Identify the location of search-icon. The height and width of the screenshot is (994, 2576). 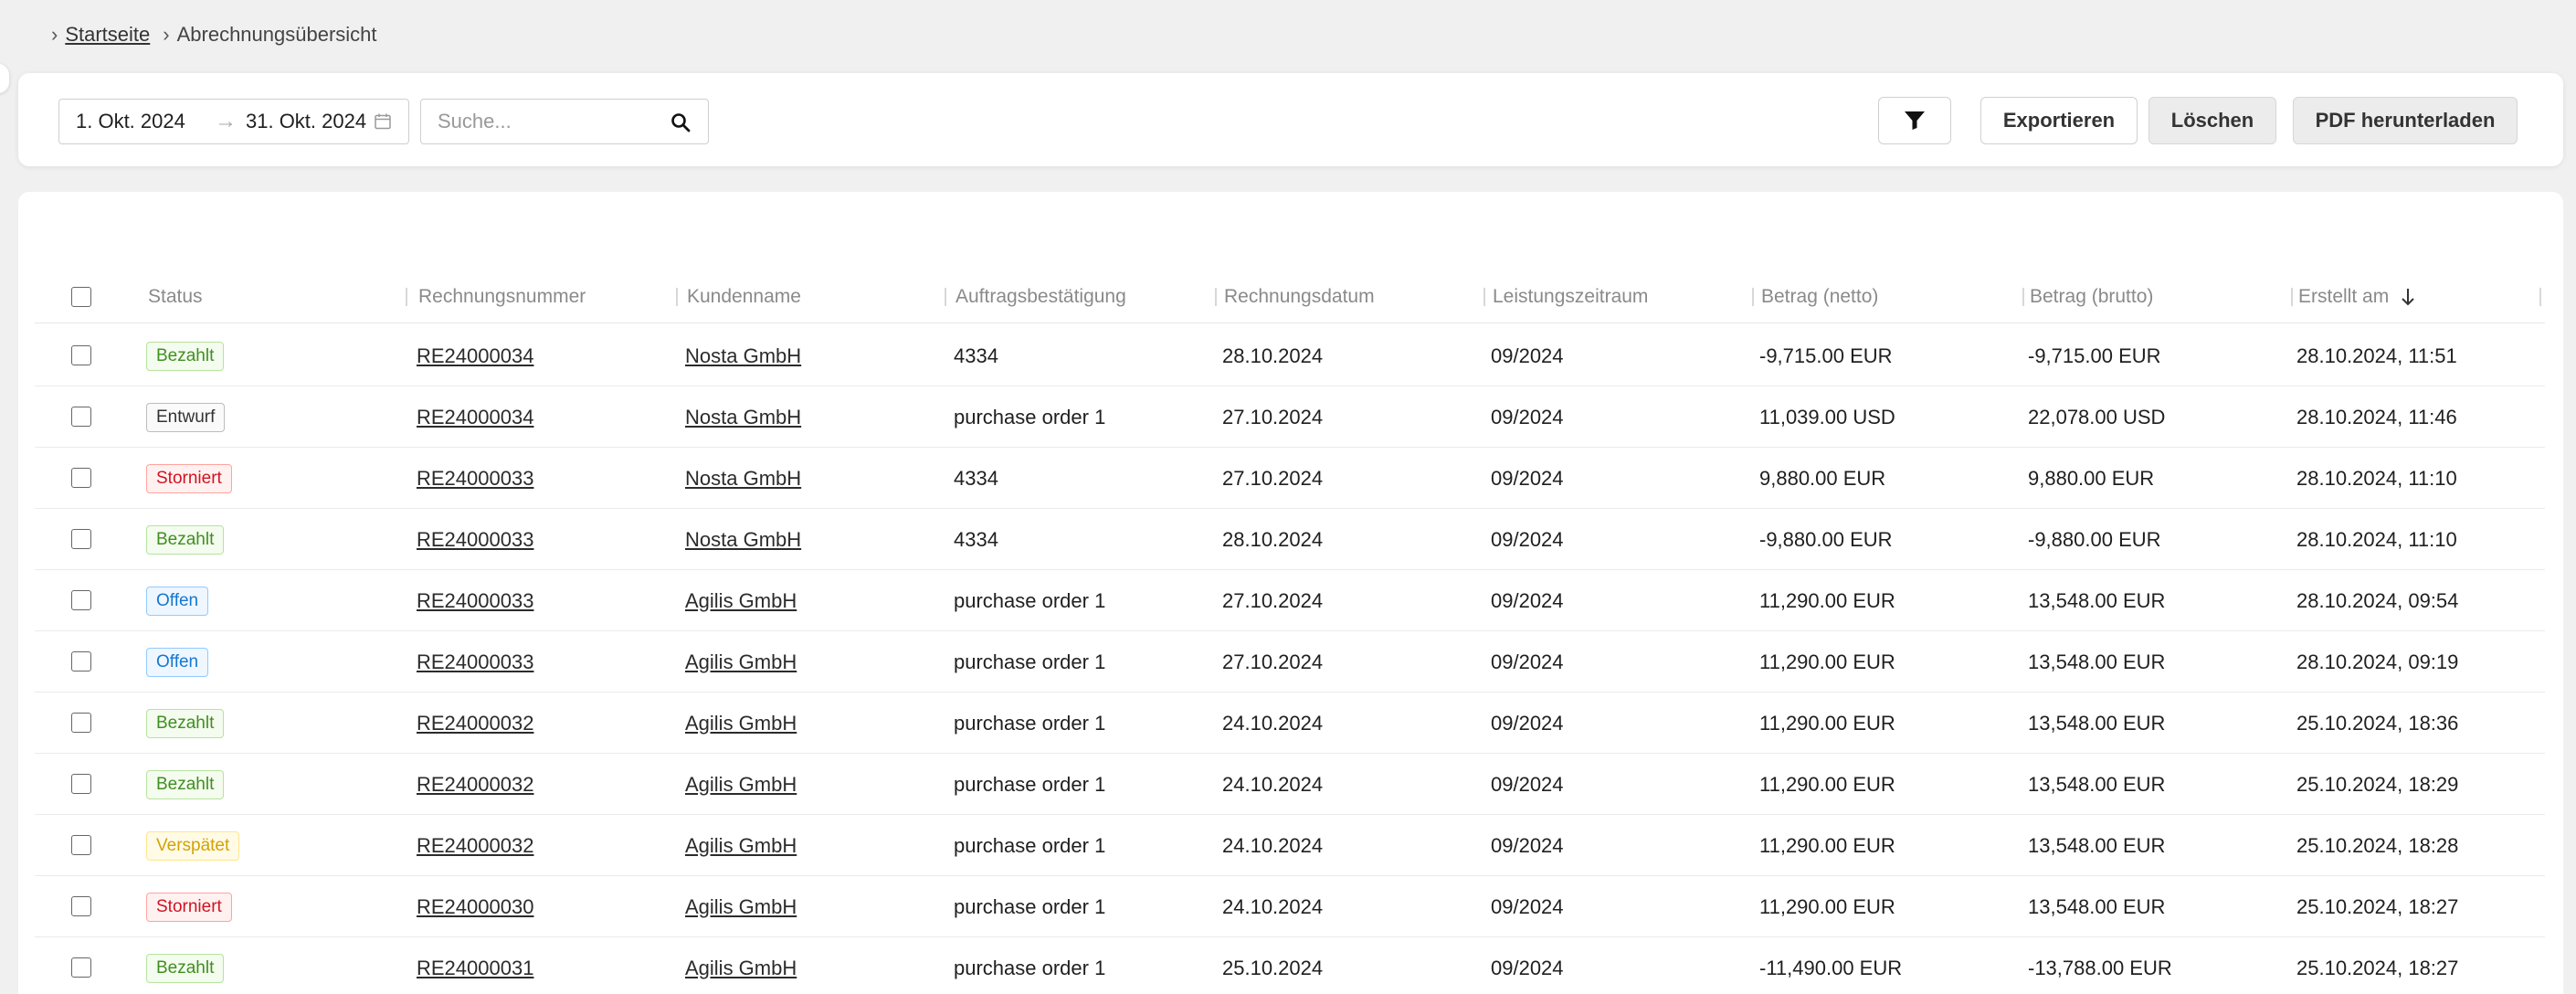
(681, 122).